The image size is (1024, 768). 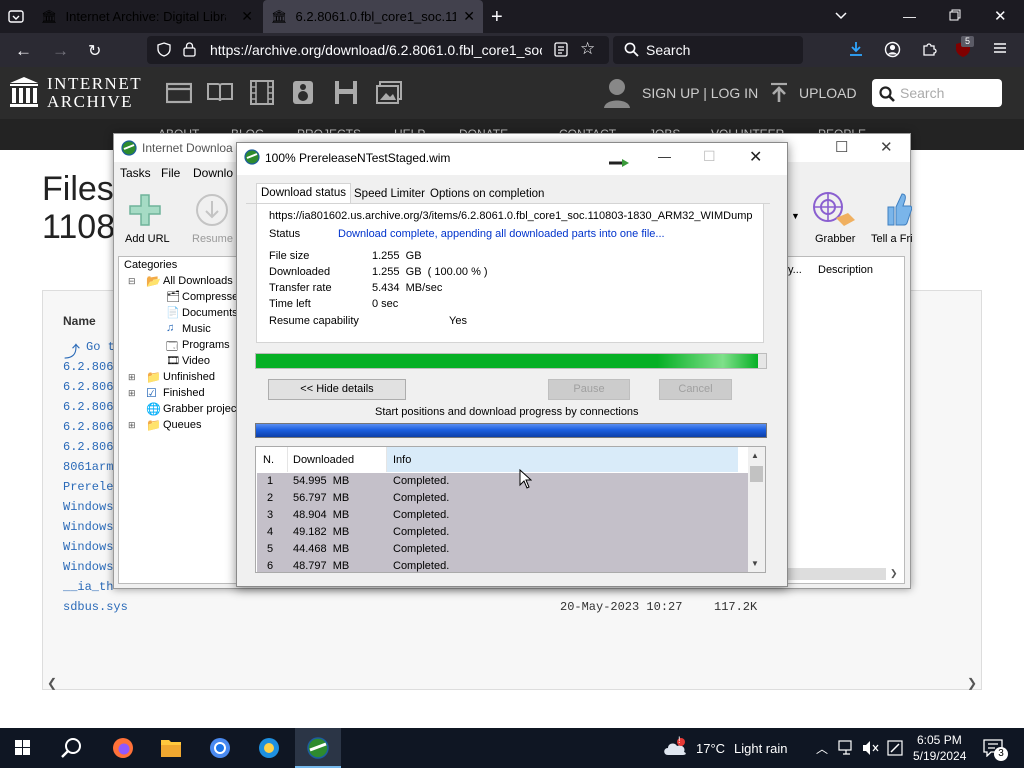 I want to click on reload-icon: ↻, so click(x=94, y=51).